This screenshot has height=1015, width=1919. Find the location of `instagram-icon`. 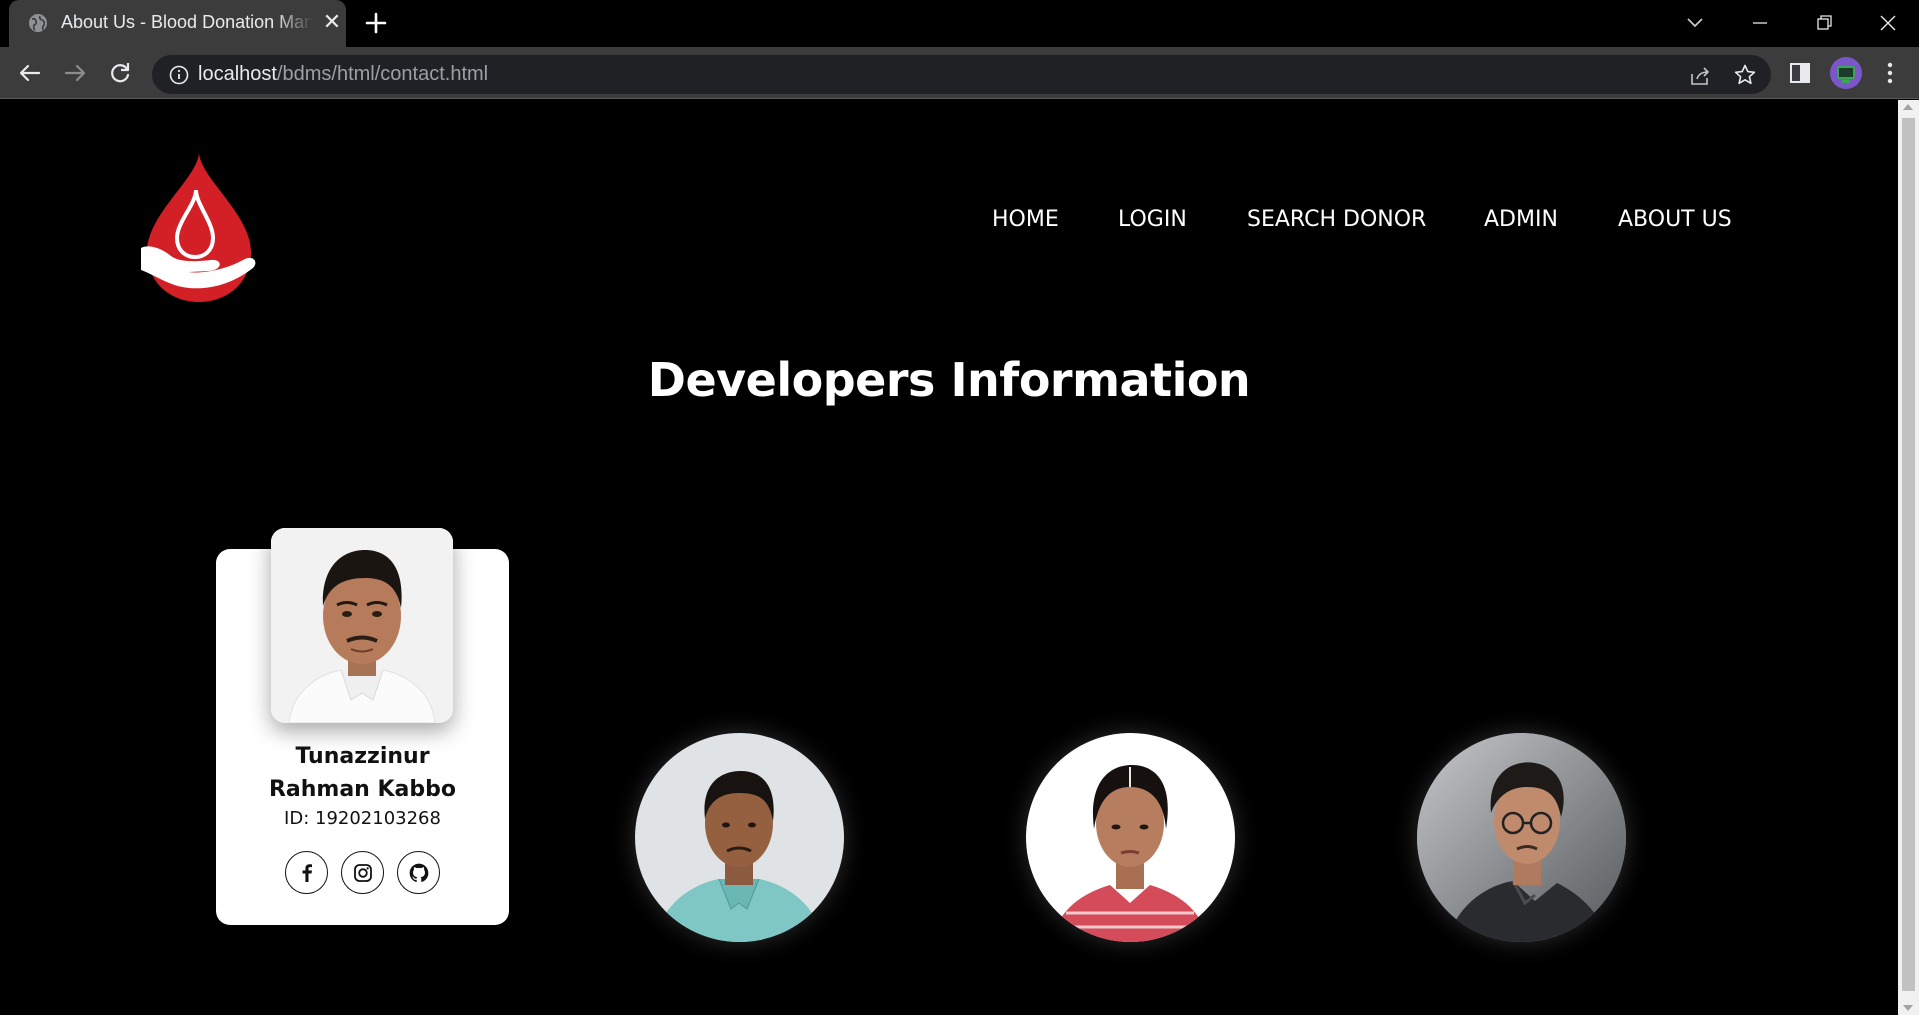

instagram-icon is located at coordinates (362, 872).